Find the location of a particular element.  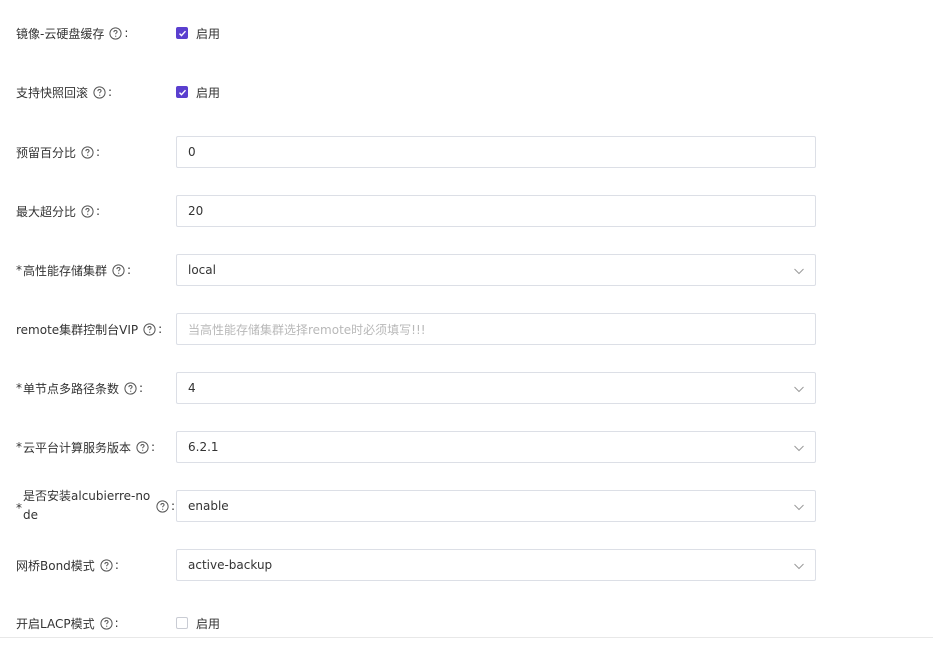

form-row-max-over-ratio: 最大超分比 : 20 is located at coordinates (466, 211).